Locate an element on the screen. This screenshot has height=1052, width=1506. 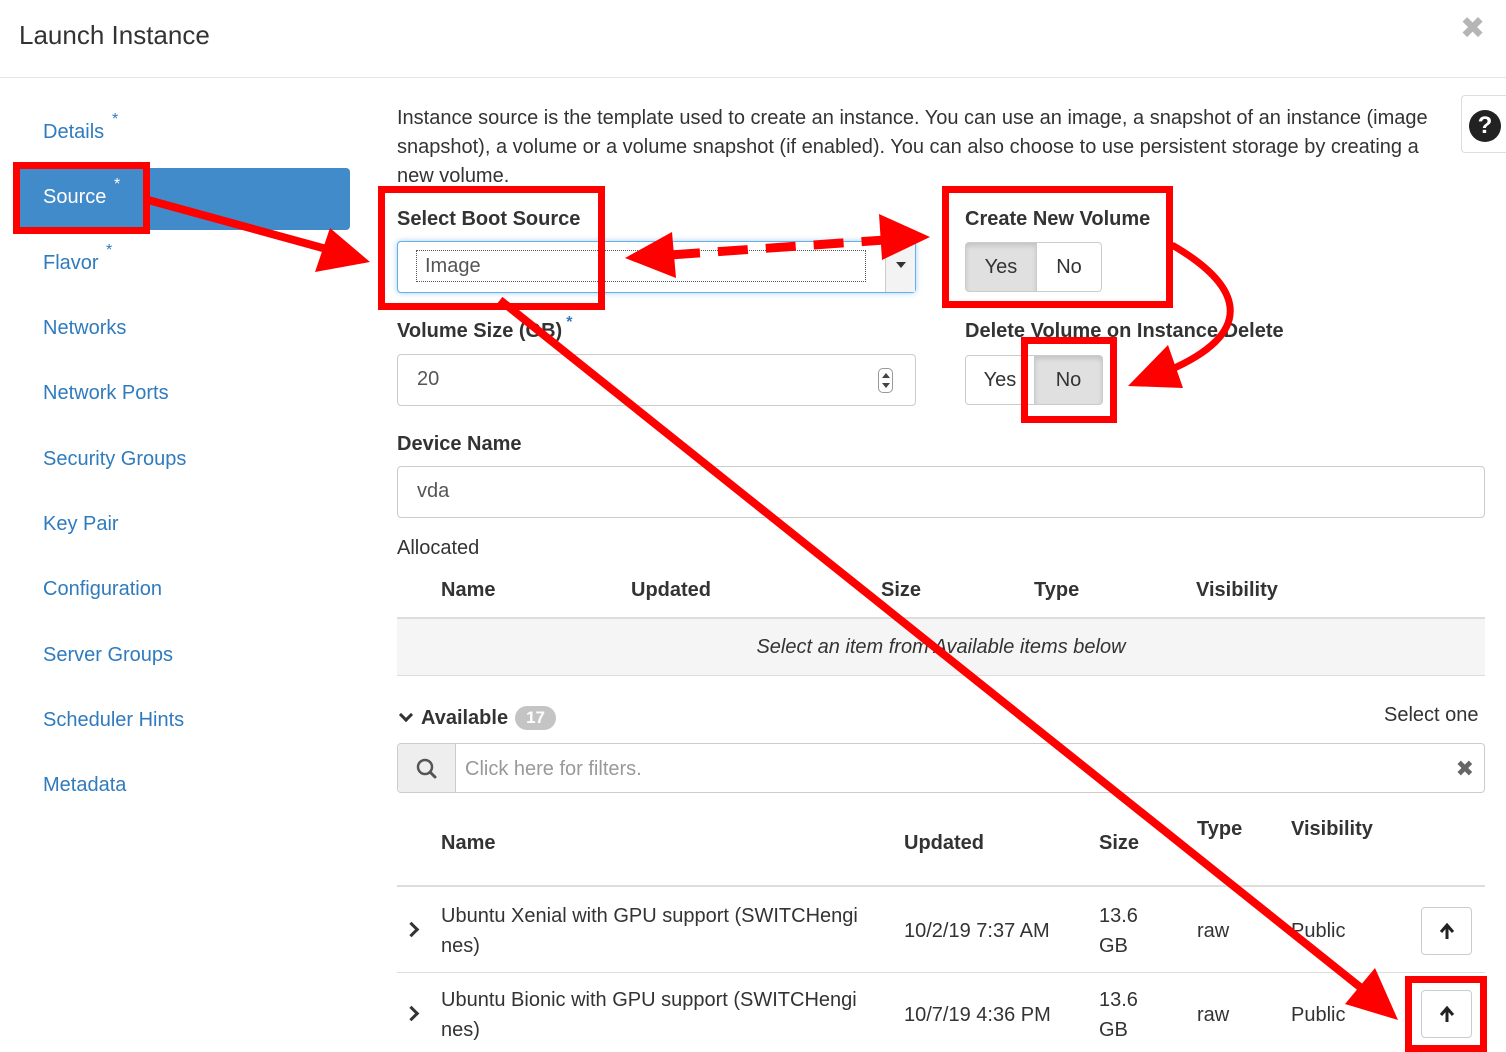
annotation-arrow is located at coordinates (1201, 307).